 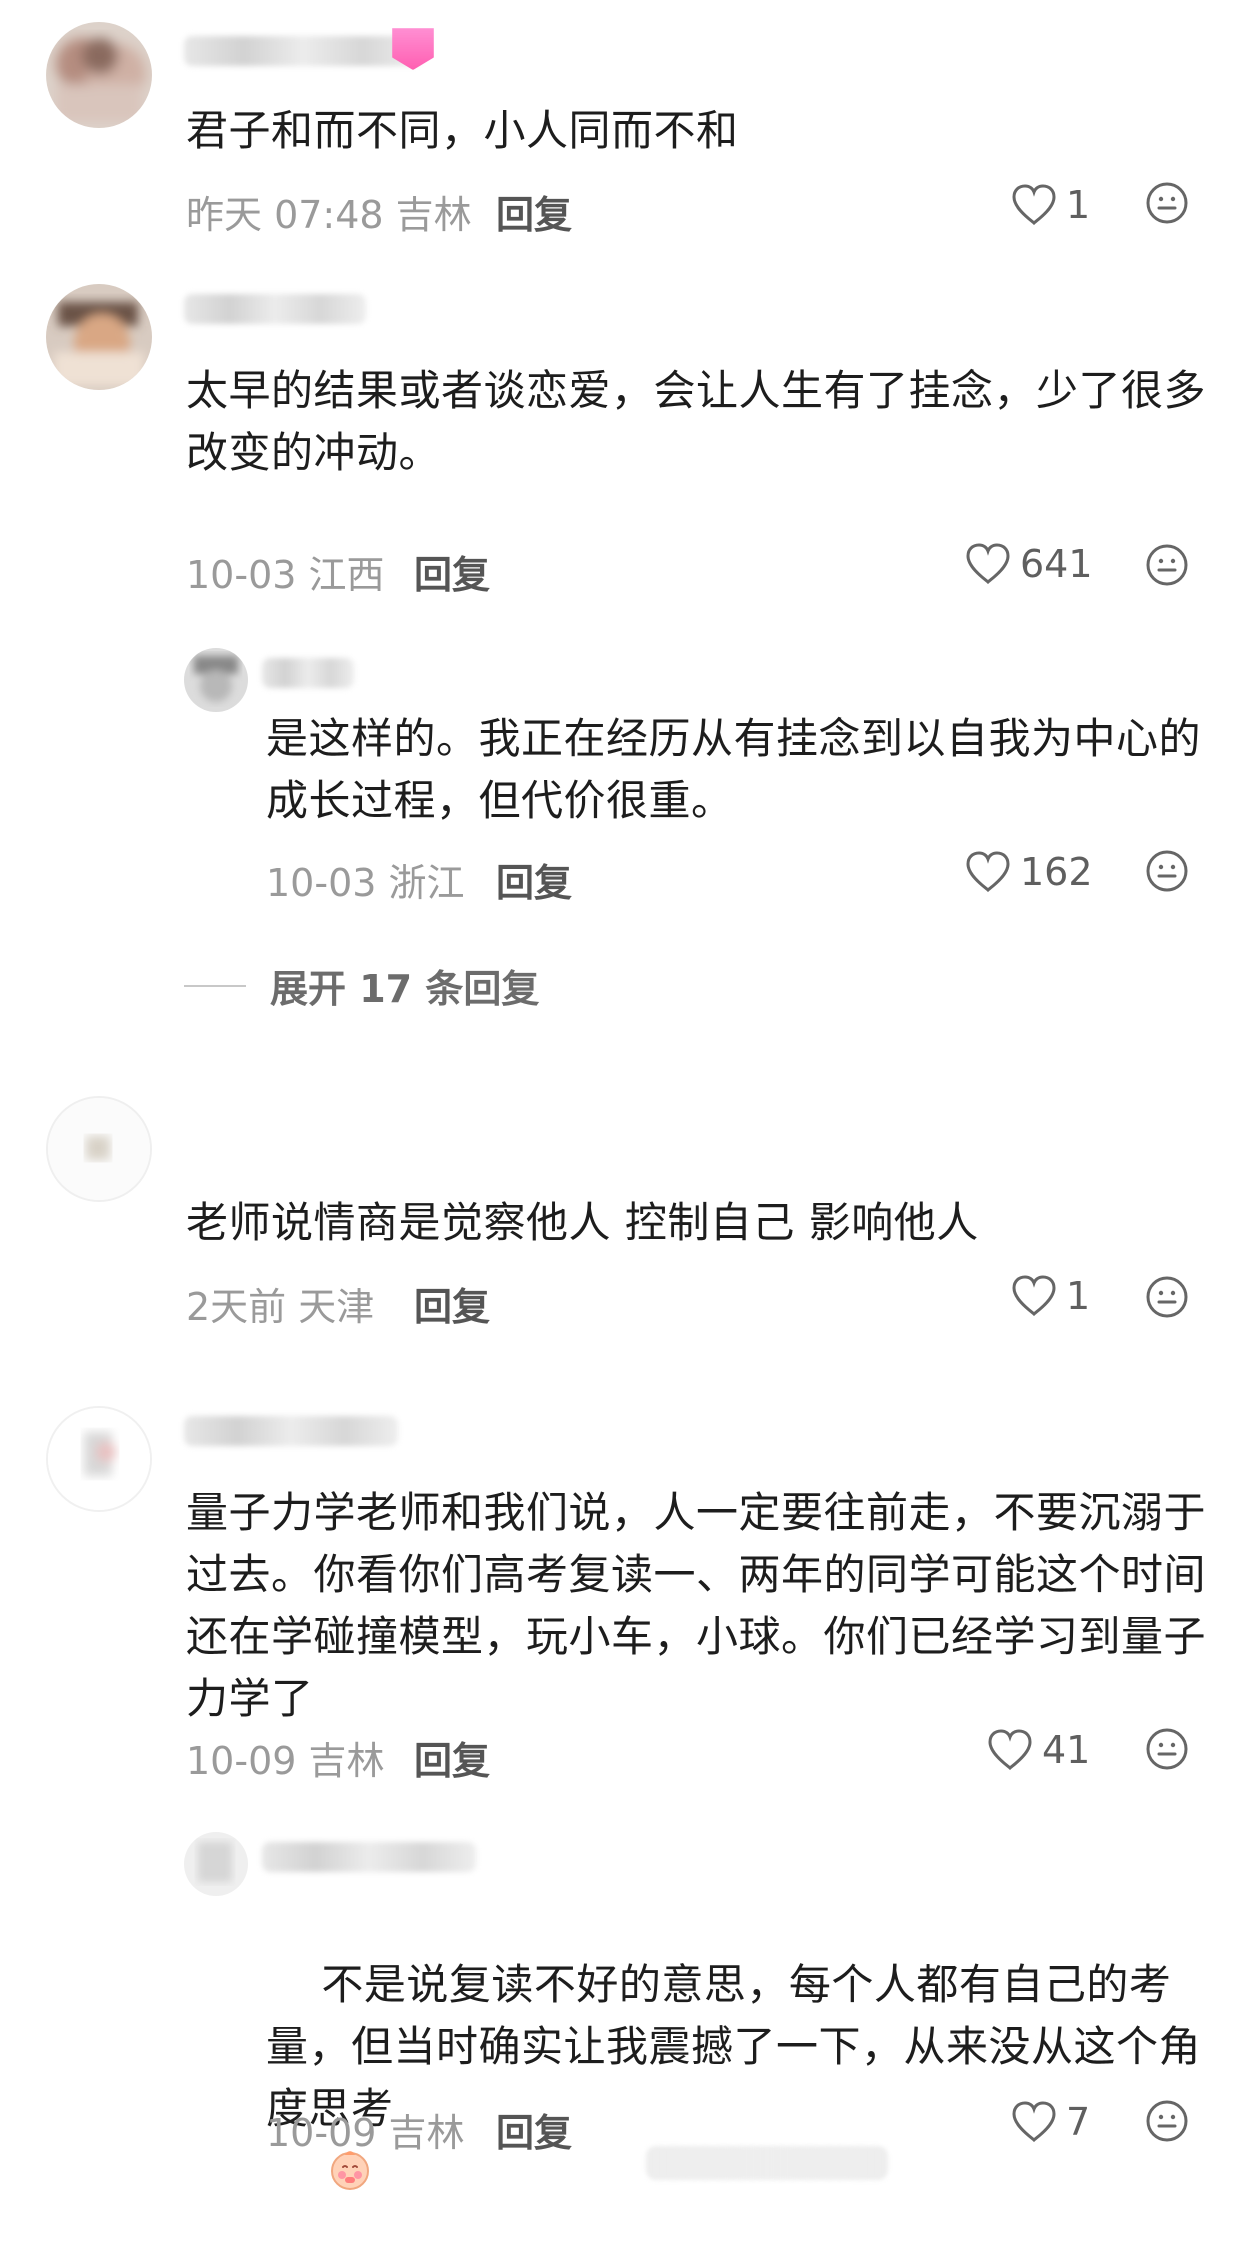 What do you see at coordinates (405, 989) in the screenshot?
I see `expand-label: 展开 17 条回复` at bounding box center [405, 989].